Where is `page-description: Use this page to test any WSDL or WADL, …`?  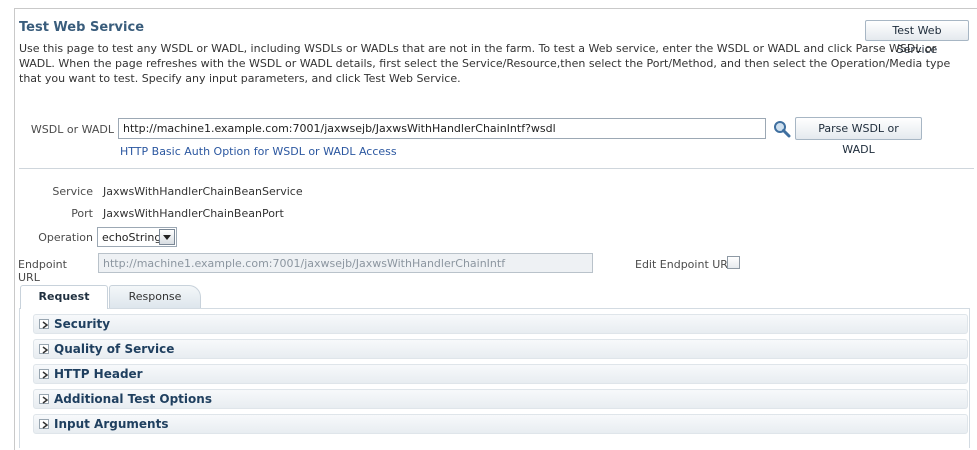 page-description: Use this page to test any WSDL or WADL, … is located at coordinates (485, 63).